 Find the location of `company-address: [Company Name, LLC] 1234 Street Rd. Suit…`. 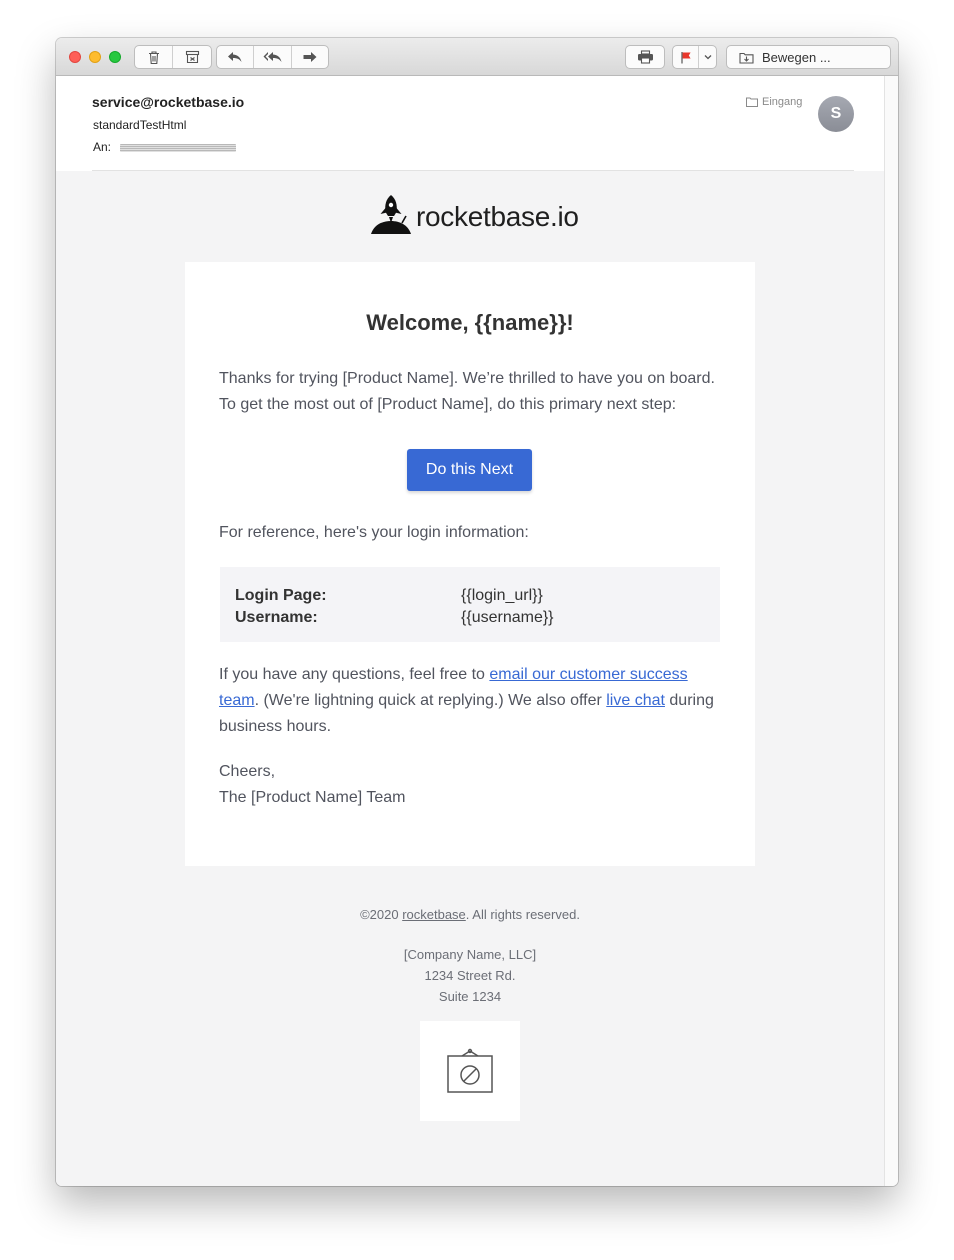

company-address: [Company Name, LLC] 1234 Street Rd. Suit… is located at coordinates (470, 975).